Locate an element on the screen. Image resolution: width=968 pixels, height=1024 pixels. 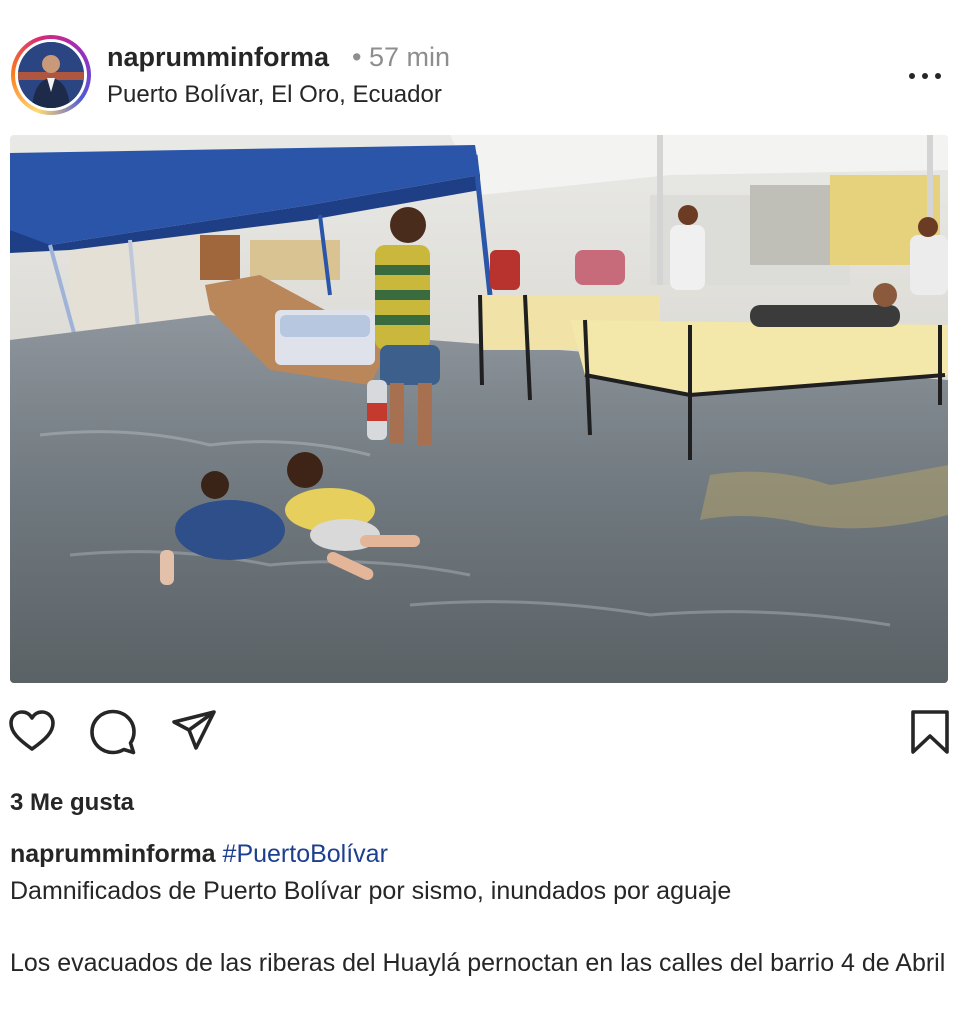
caption-hashtag: #PuertoBolívar is located at coordinates (305, 854).